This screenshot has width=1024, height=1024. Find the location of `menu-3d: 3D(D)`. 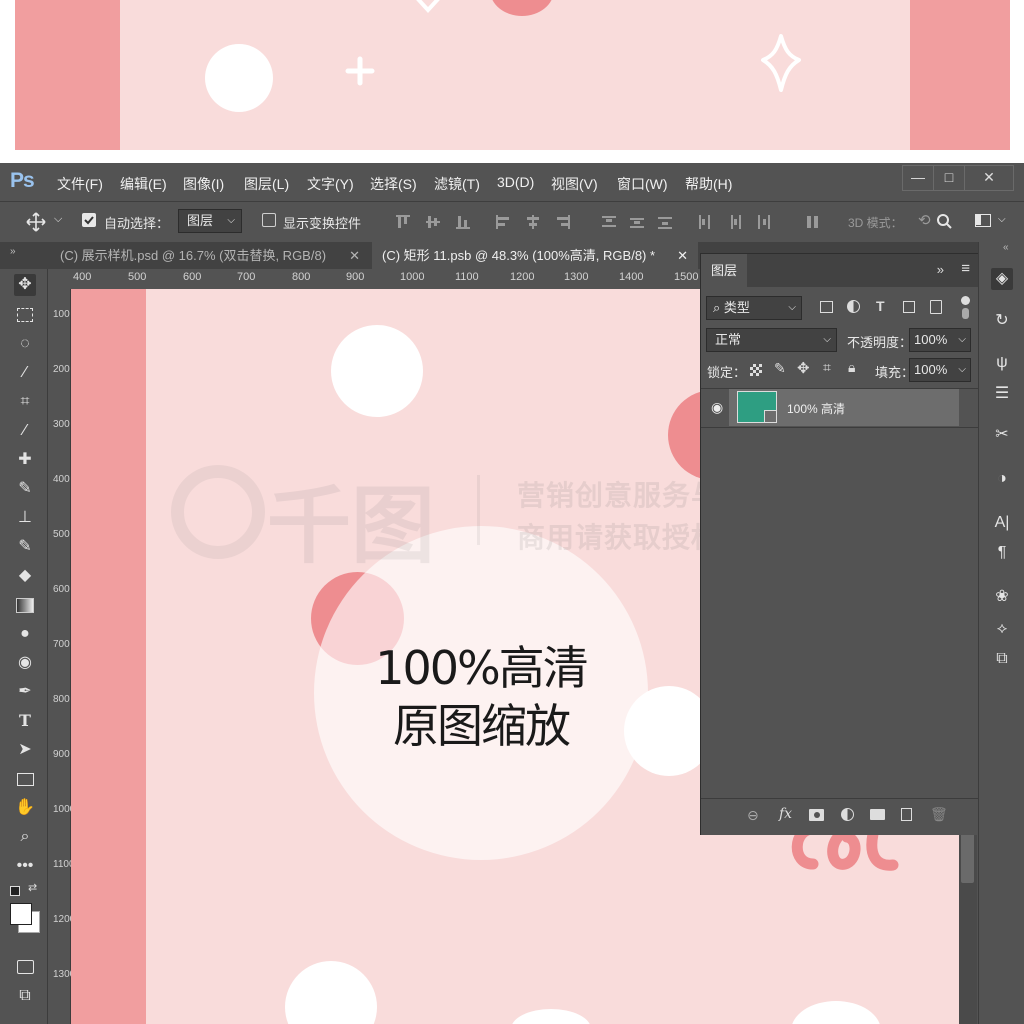

menu-3d: 3D(D) is located at coordinates (515, 182).